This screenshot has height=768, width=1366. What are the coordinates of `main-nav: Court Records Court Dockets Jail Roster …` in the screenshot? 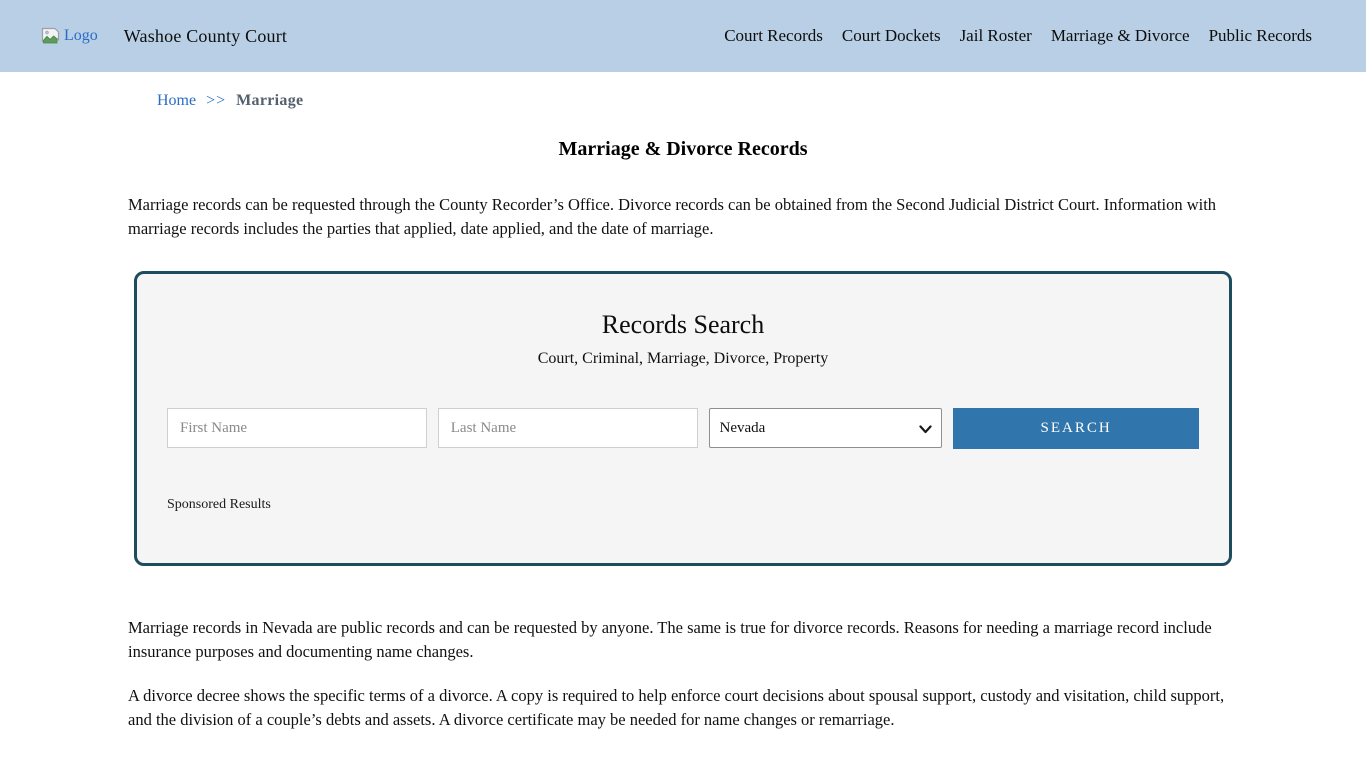 It's located at (1018, 36).